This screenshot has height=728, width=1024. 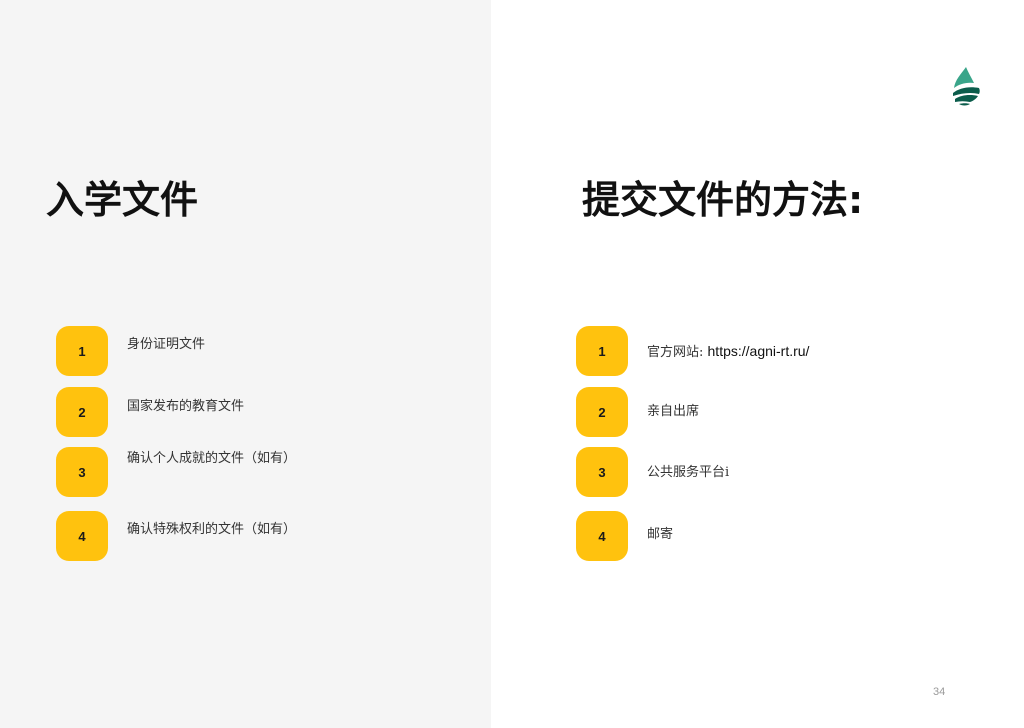 What do you see at coordinates (660, 534) in the screenshot?
I see `right-item-4-text: 邮寄` at bounding box center [660, 534].